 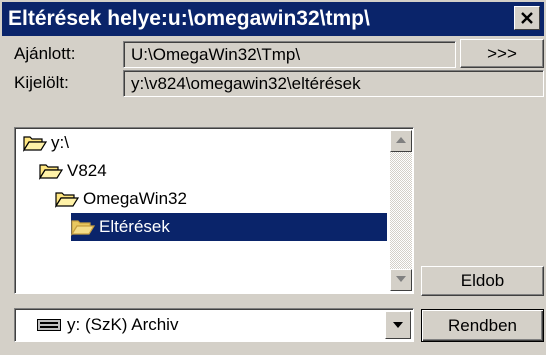 I want to click on folder-item: y:\, so click(x=203, y=143).